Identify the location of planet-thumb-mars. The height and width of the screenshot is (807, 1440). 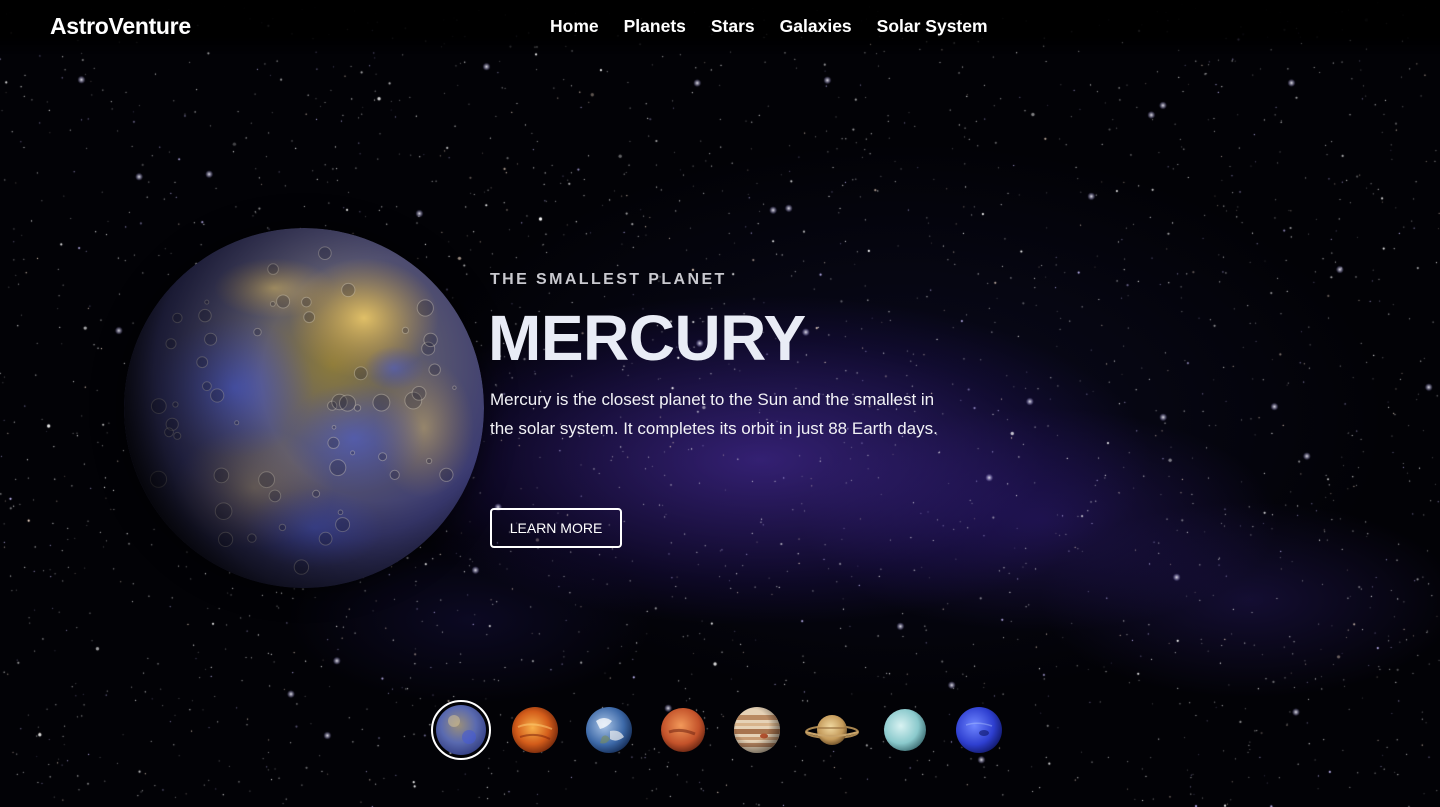
(683, 730).